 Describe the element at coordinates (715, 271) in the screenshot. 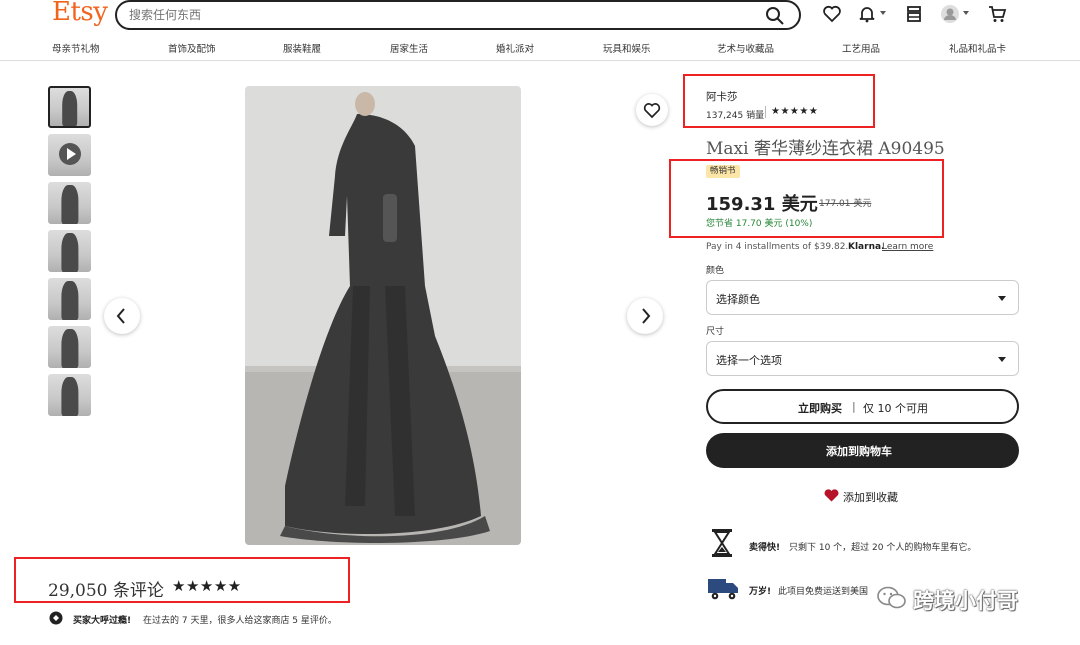

I see `color-label: 颜色` at that location.